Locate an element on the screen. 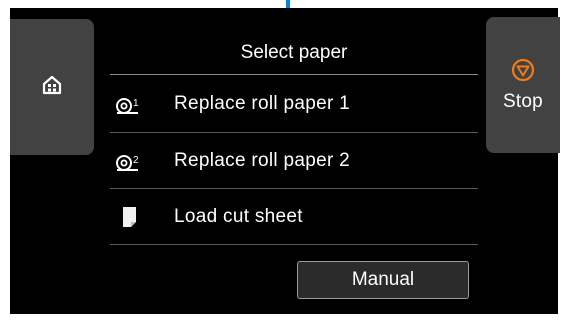 The width and height of the screenshot is (566, 322). option-load-cut-sheet: Load cut sheet is located at coordinates (294, 216).